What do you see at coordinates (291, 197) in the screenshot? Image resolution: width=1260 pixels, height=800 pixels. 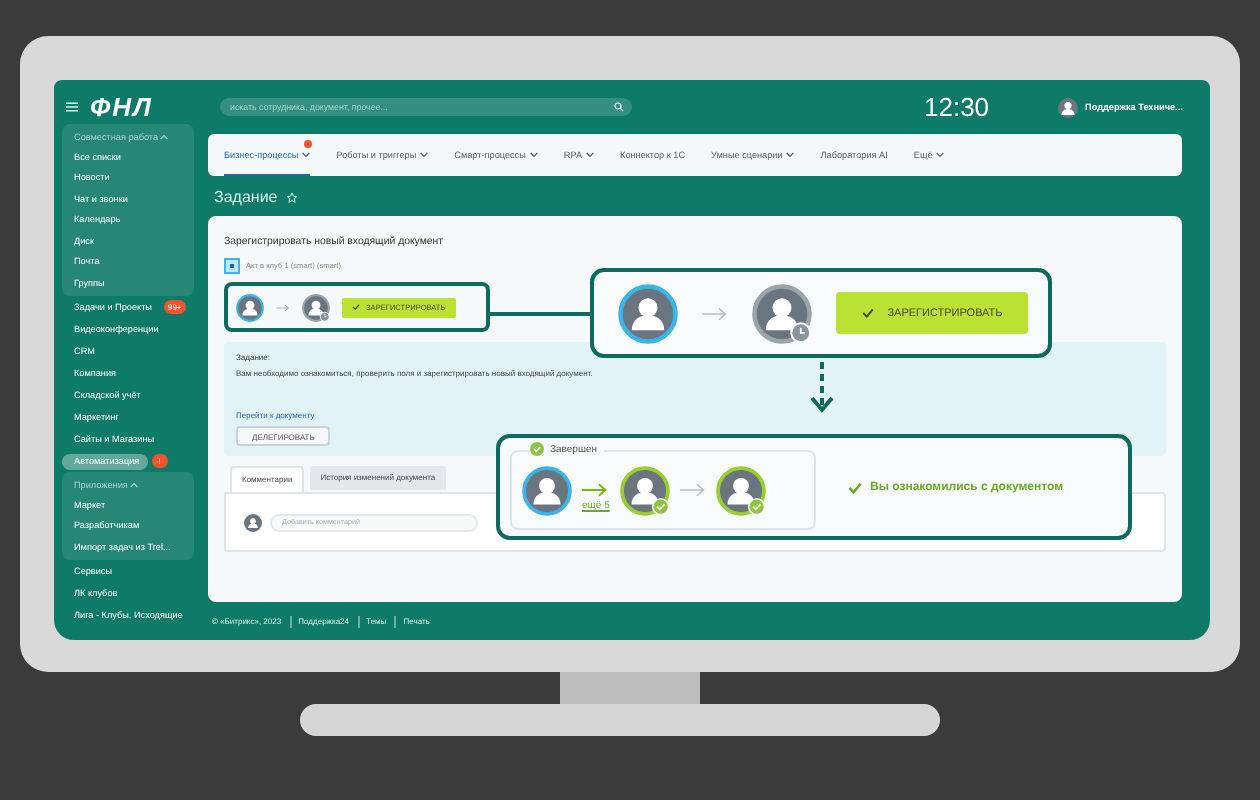 I see `star-icon` at bounding box center [291, 197].